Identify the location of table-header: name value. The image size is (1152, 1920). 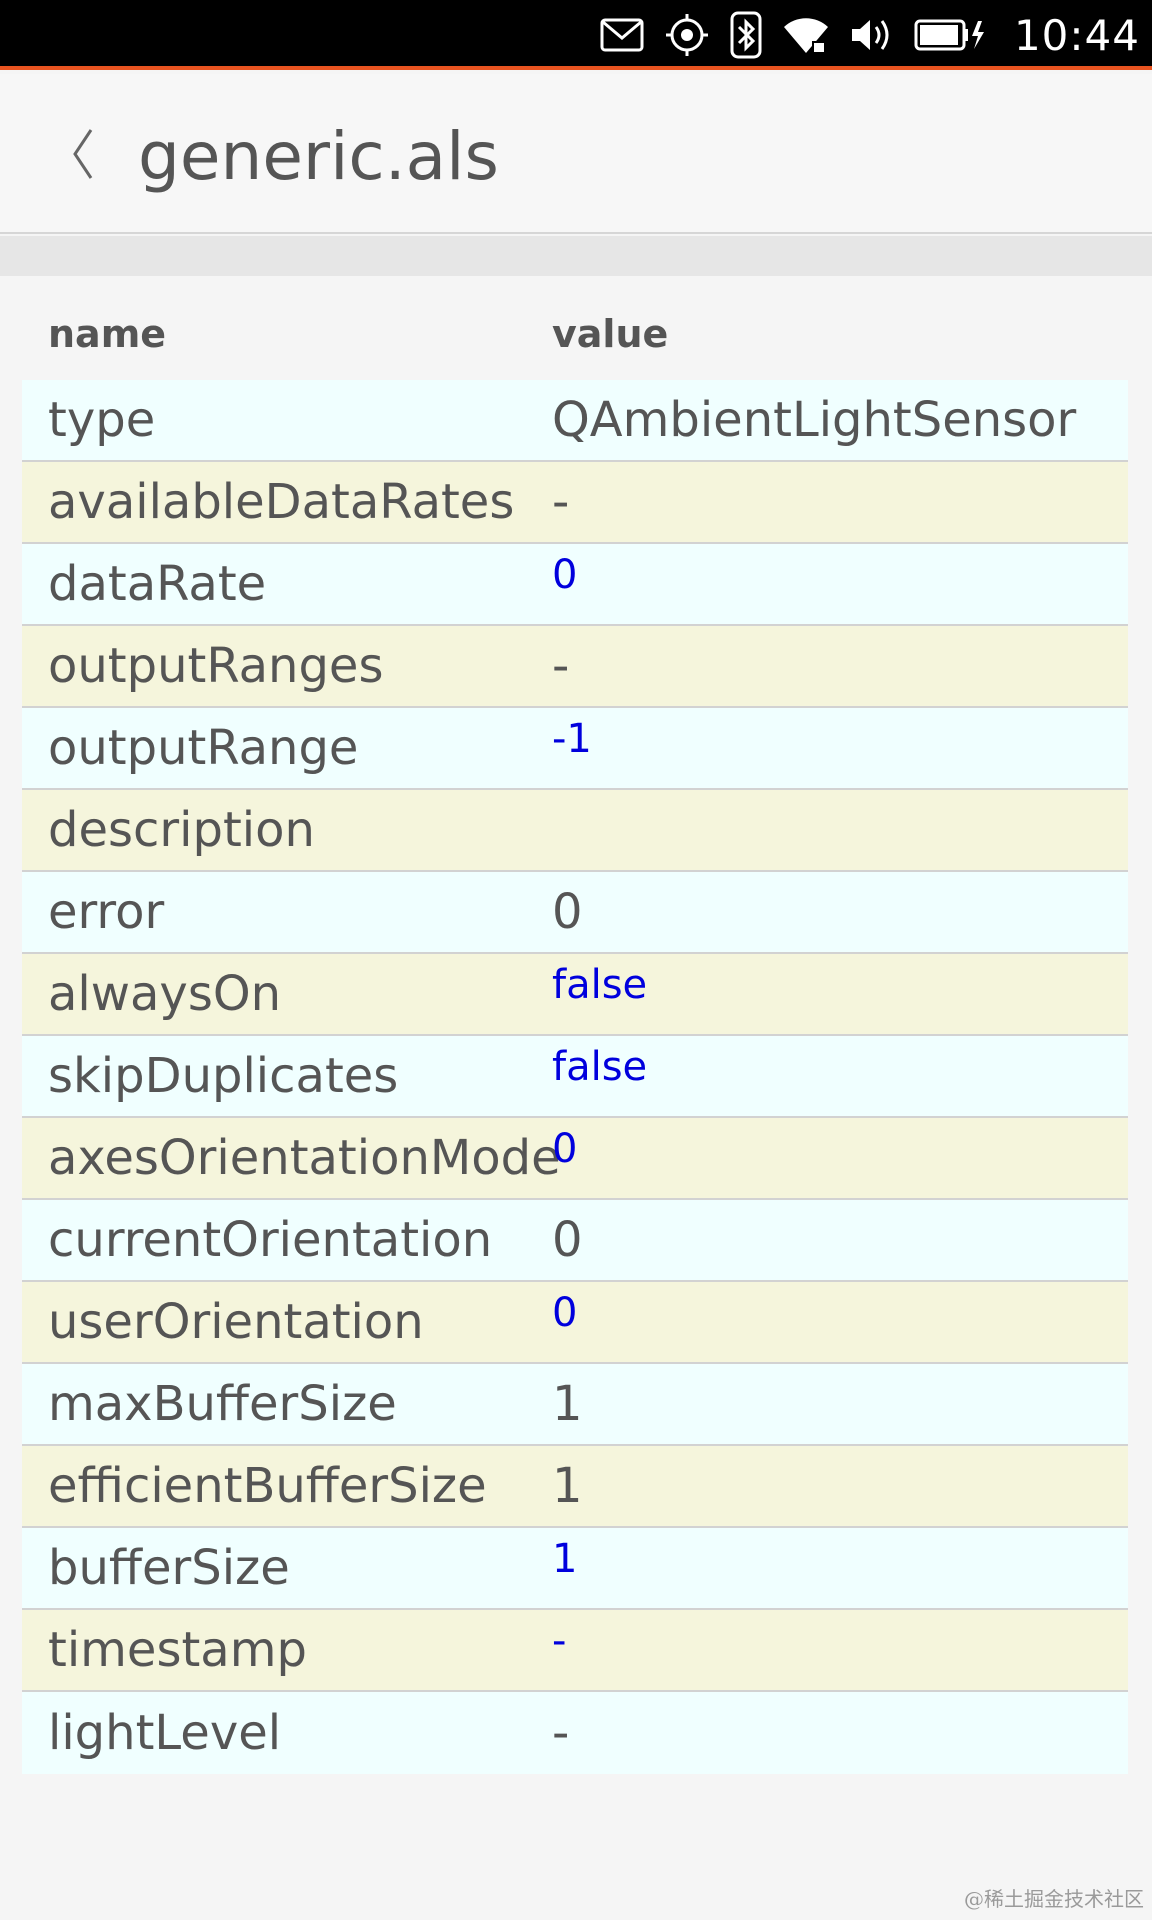
(575, 334).